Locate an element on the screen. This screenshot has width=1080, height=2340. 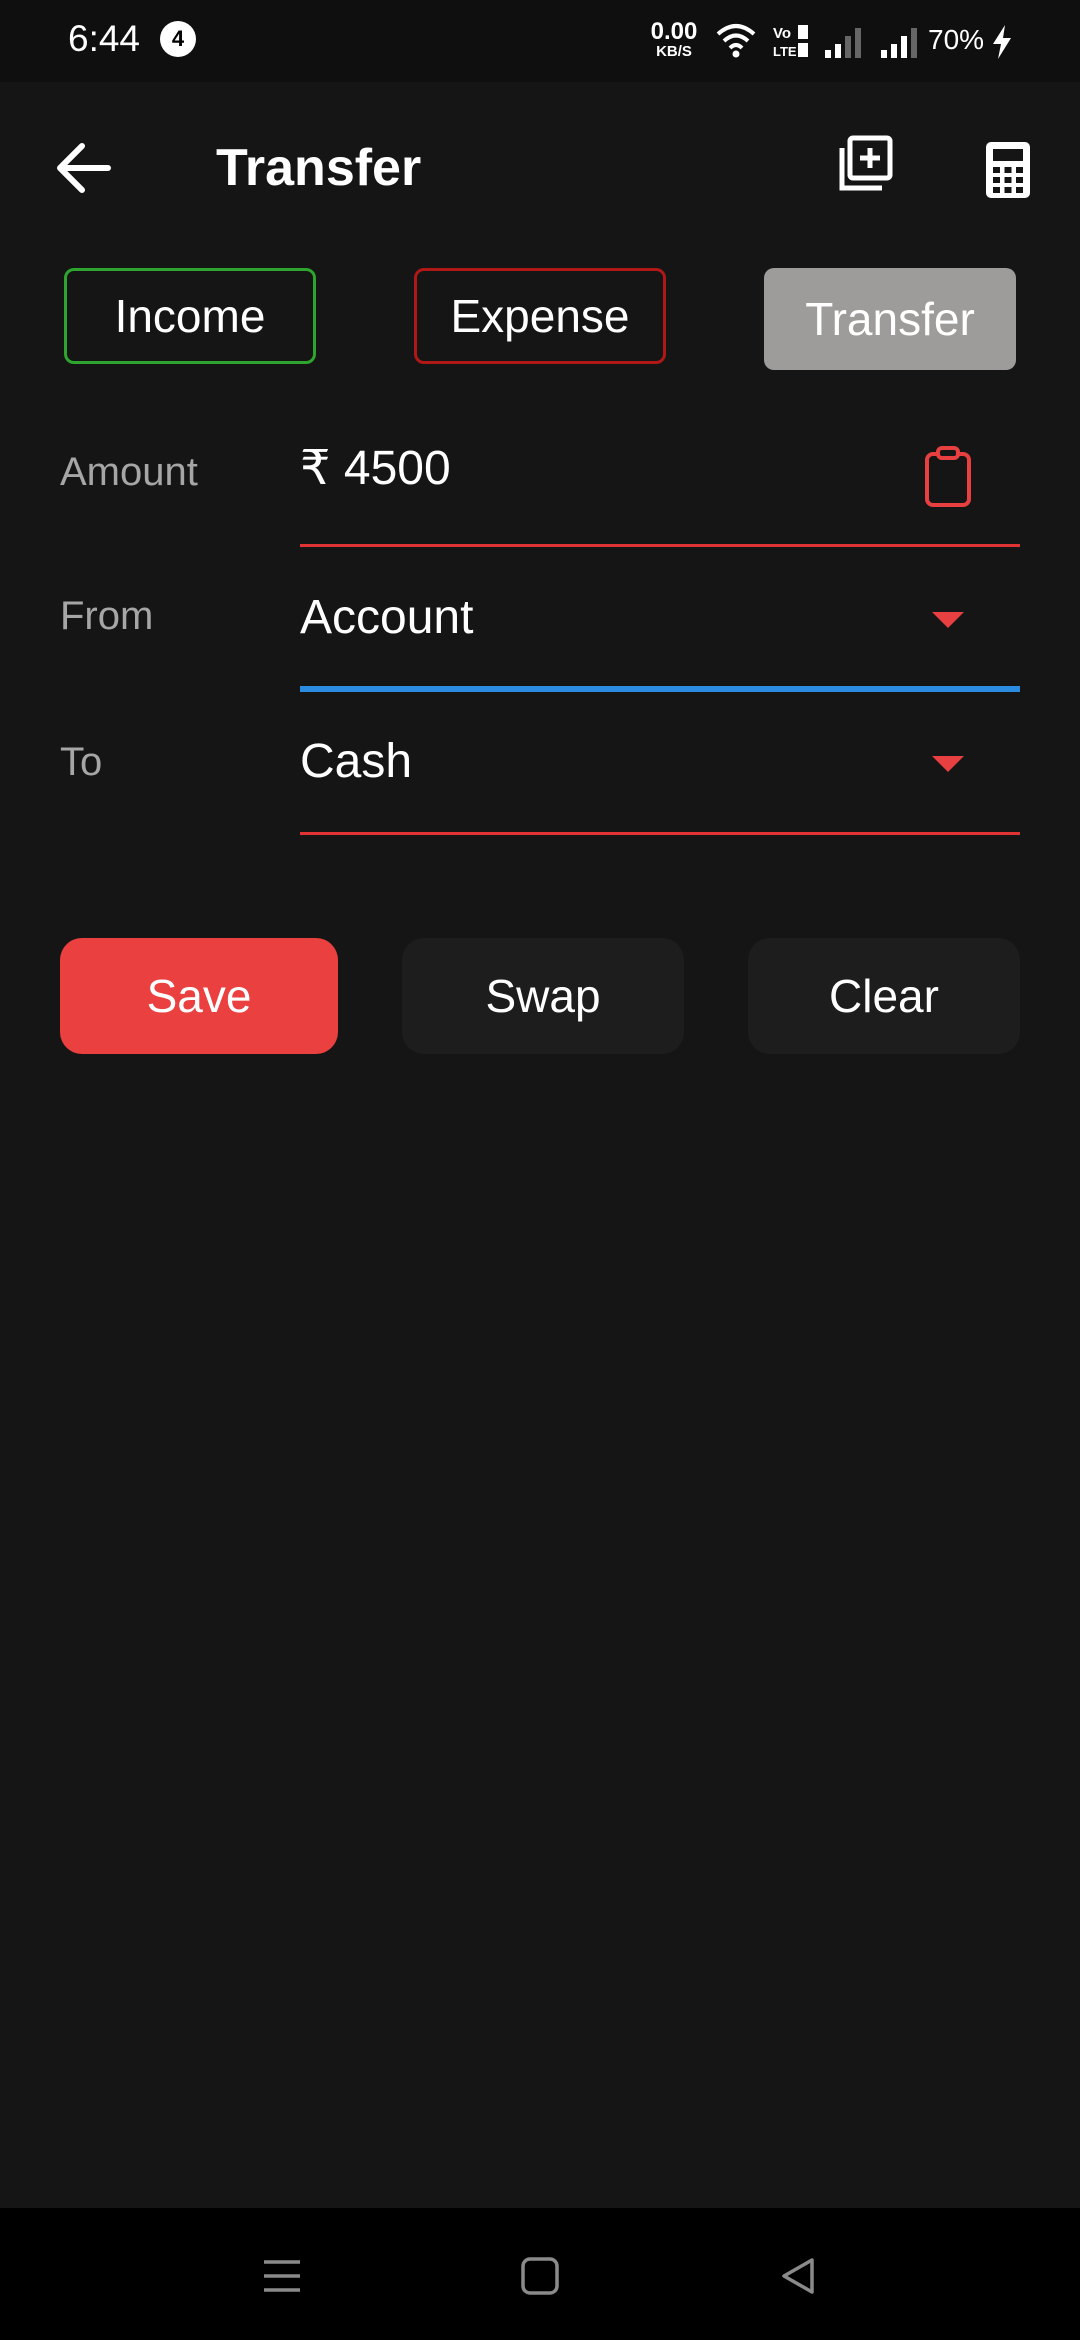
to-label: To is located at coordinates (81, 762).